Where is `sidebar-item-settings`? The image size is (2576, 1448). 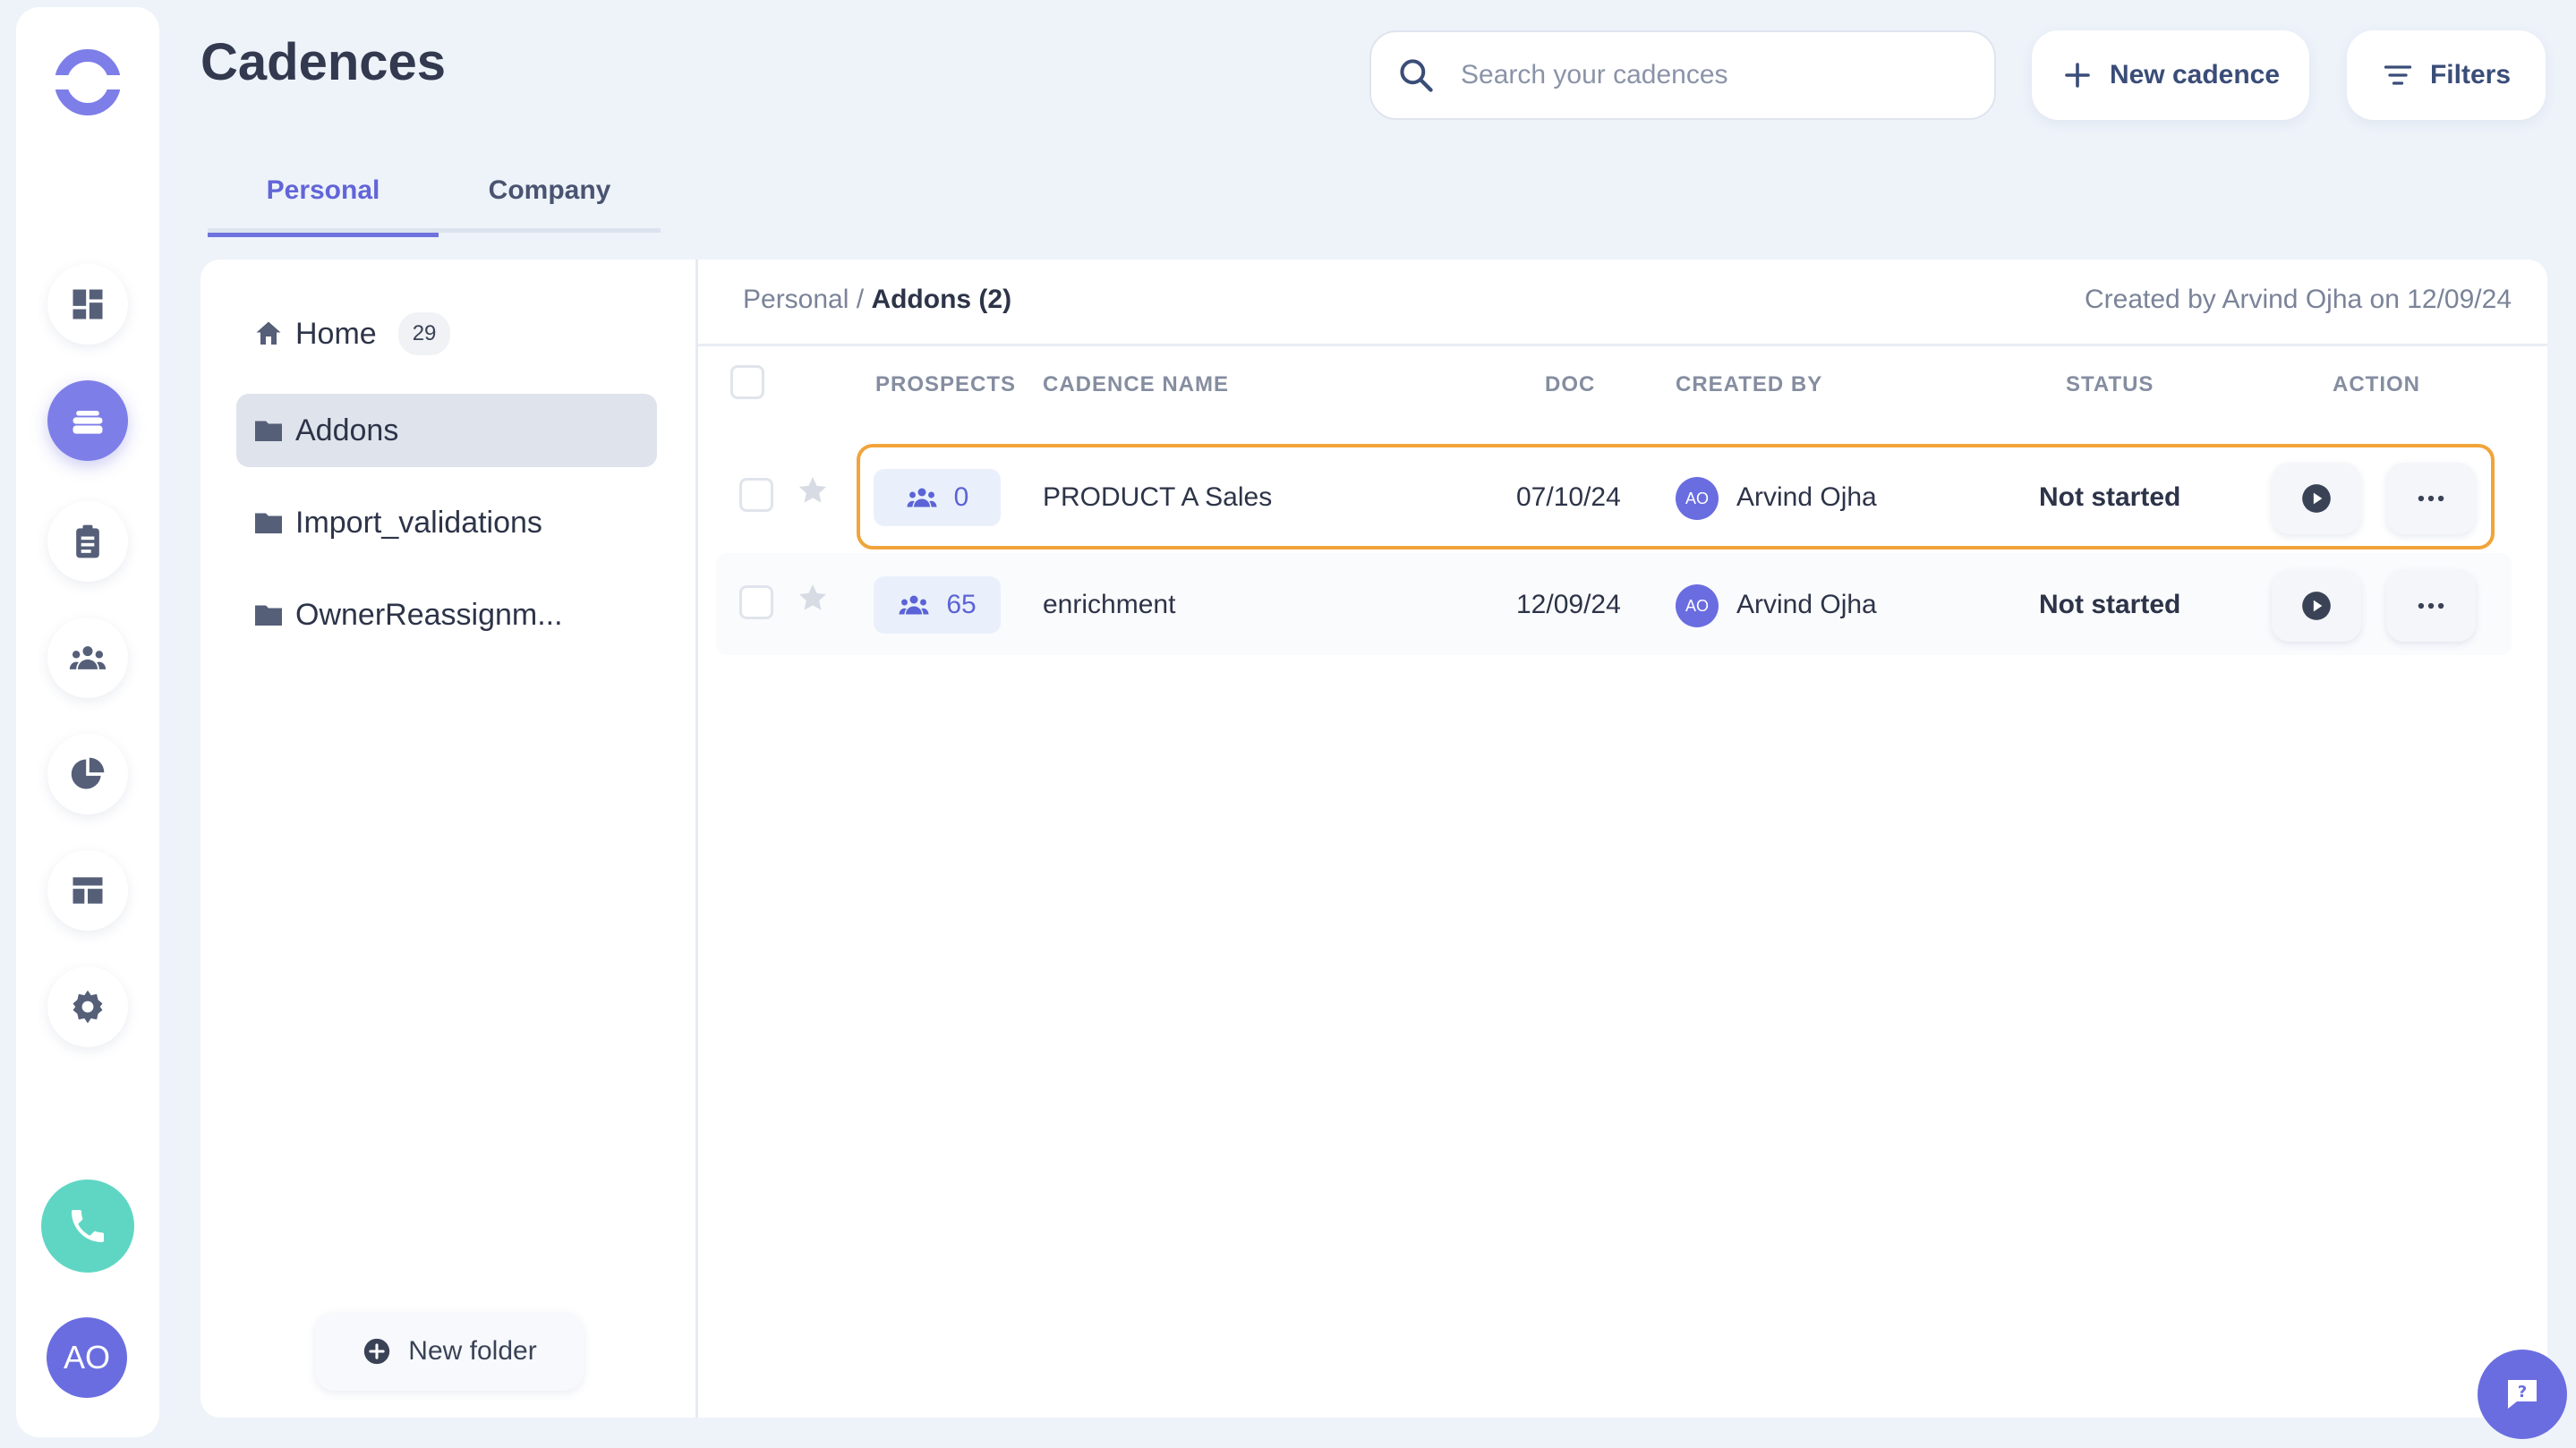 sidebar-item-settings is located at coordinates (87, 1007).